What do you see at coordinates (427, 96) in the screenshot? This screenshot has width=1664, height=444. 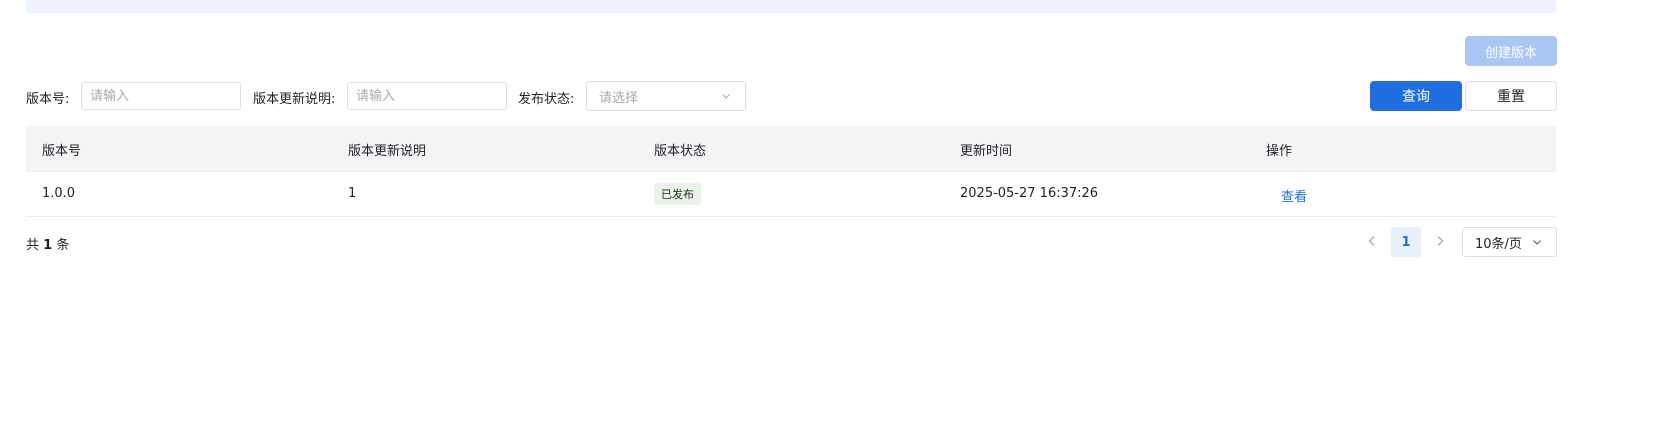 I see `description-input` at bounding box center [427, 96].